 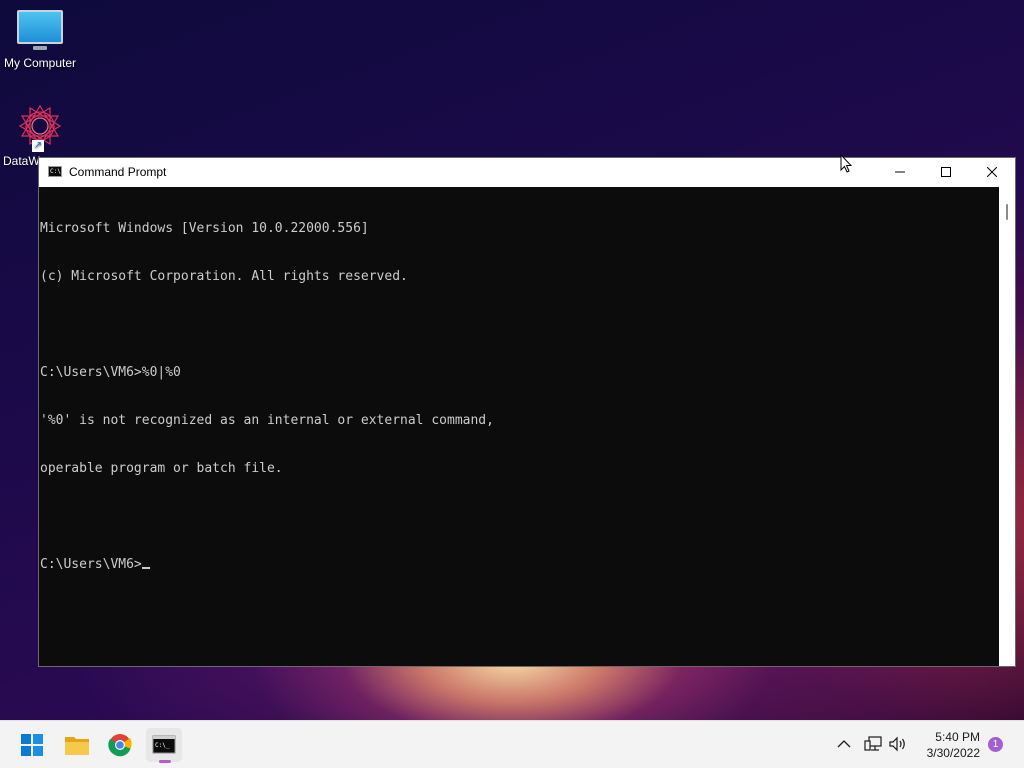 I want to click on console-prompt: C:\Users\VM6>, so click(x=91, y=564).